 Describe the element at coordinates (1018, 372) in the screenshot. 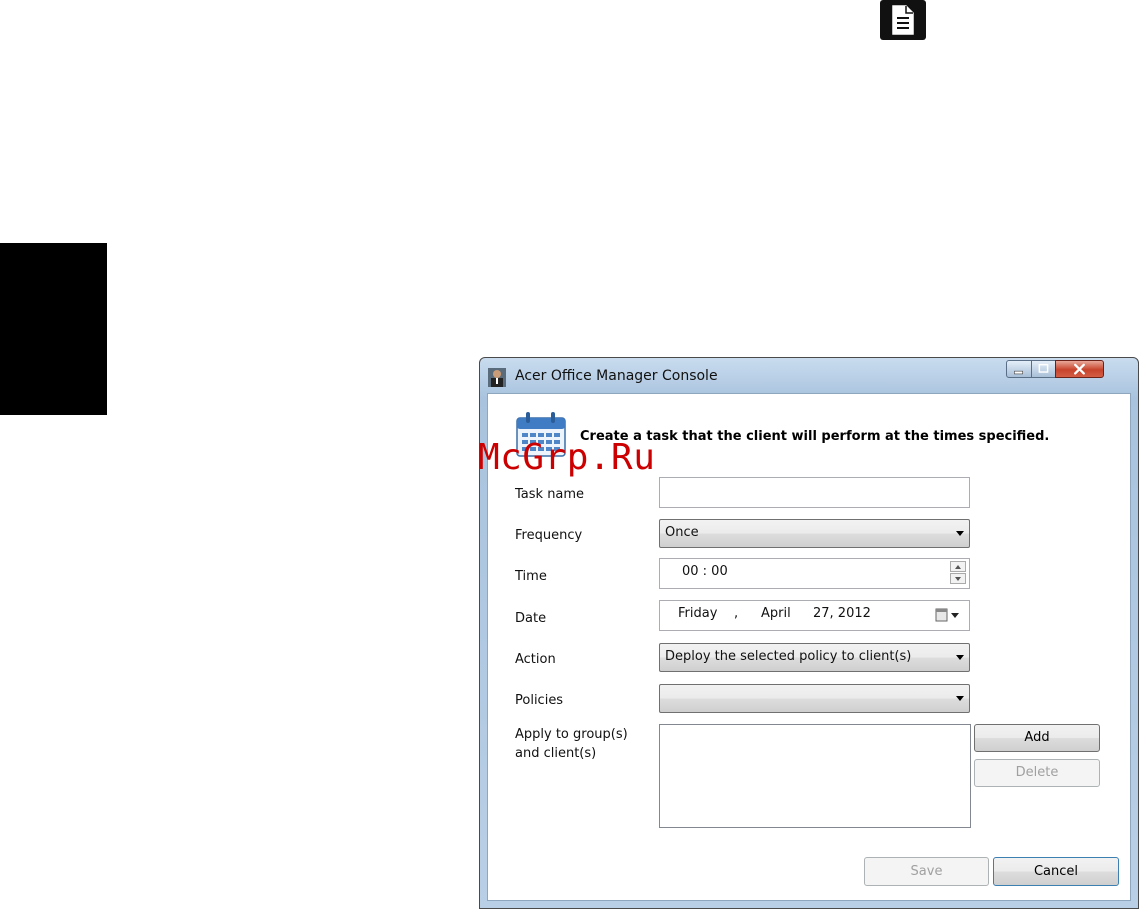

I see `minimize-icon` at that location.